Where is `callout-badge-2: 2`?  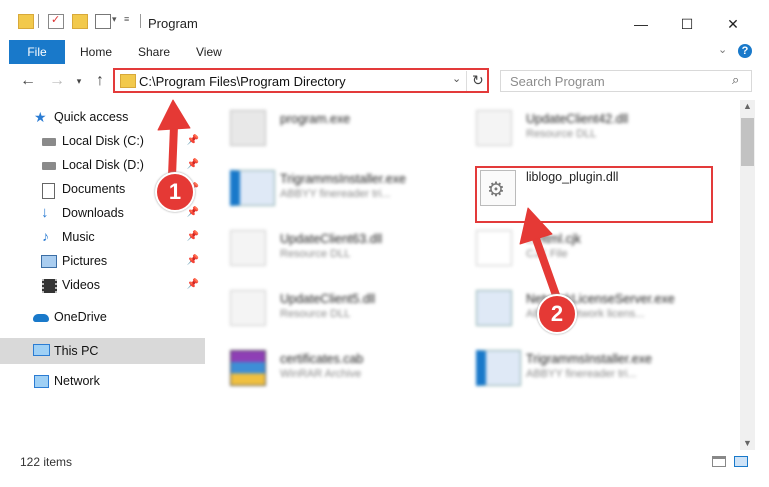 callout-badge-2: 2 is located at coordinates (557, 314).